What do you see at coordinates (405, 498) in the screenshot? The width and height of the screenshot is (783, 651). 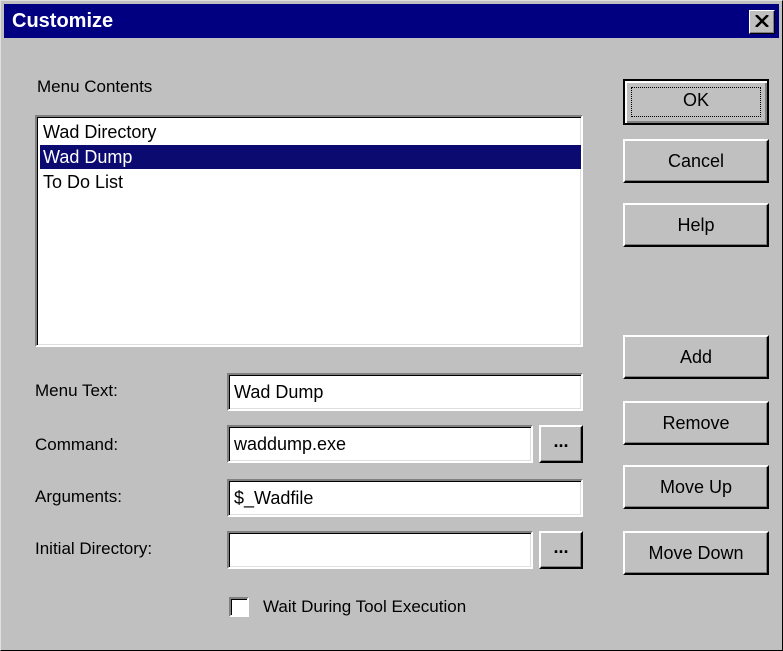 I see `arguments-field: $_Wadfile` at bounding box center [405, 498].